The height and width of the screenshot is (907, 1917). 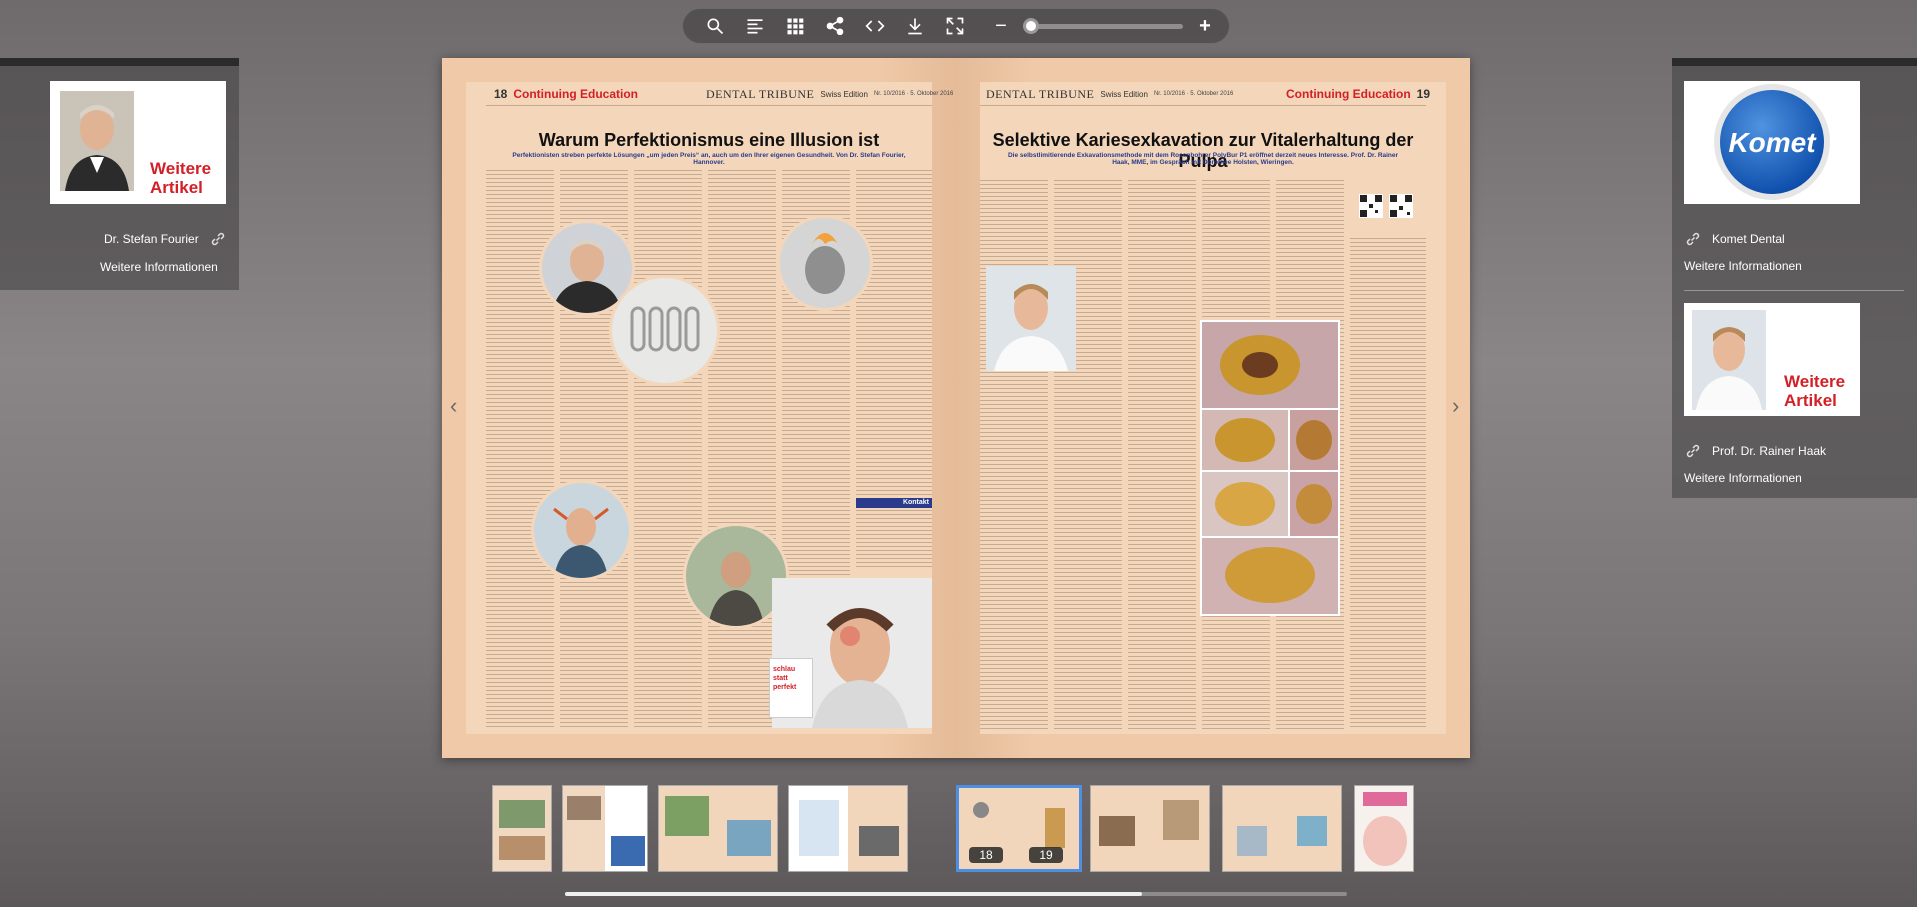 What do you see at coordinates (664, 330) in the screenshot?
I see `paperclips-image` at bounding box center [664, 330].